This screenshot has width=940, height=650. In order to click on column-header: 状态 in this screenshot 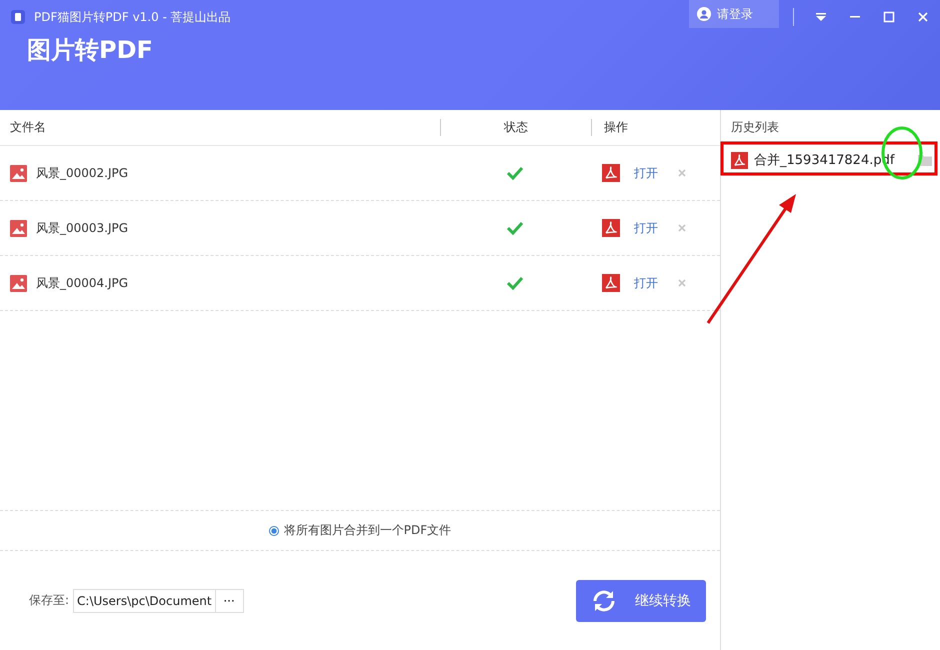, I will do `click(515, 127)`.